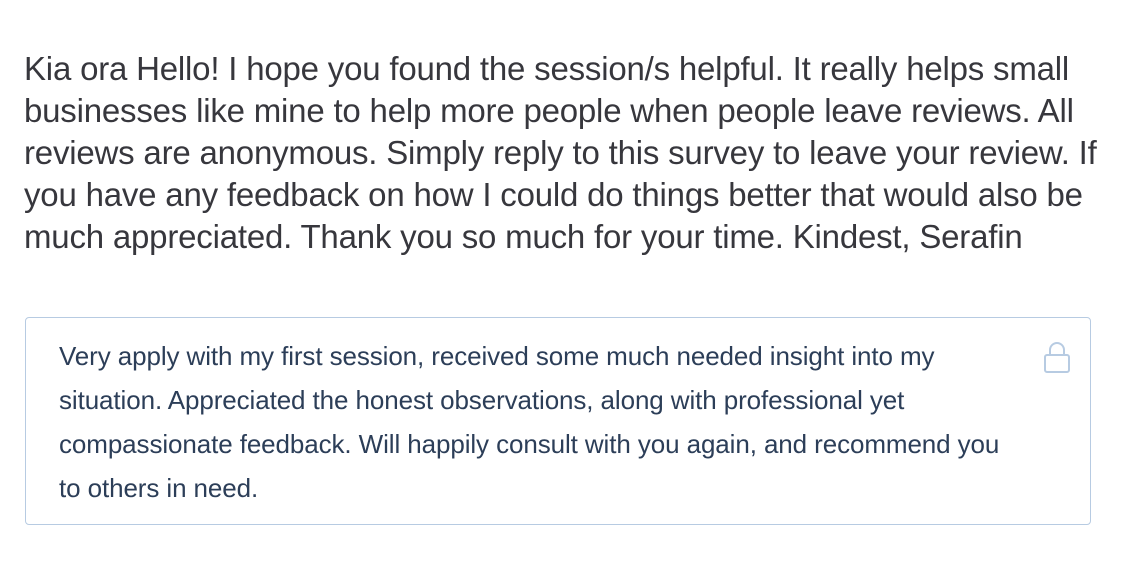 This screenshot has height=578, width=1140. Describe the element at coordinates (1057, 357) in the screenshot. I see `lock-icon` at that location.